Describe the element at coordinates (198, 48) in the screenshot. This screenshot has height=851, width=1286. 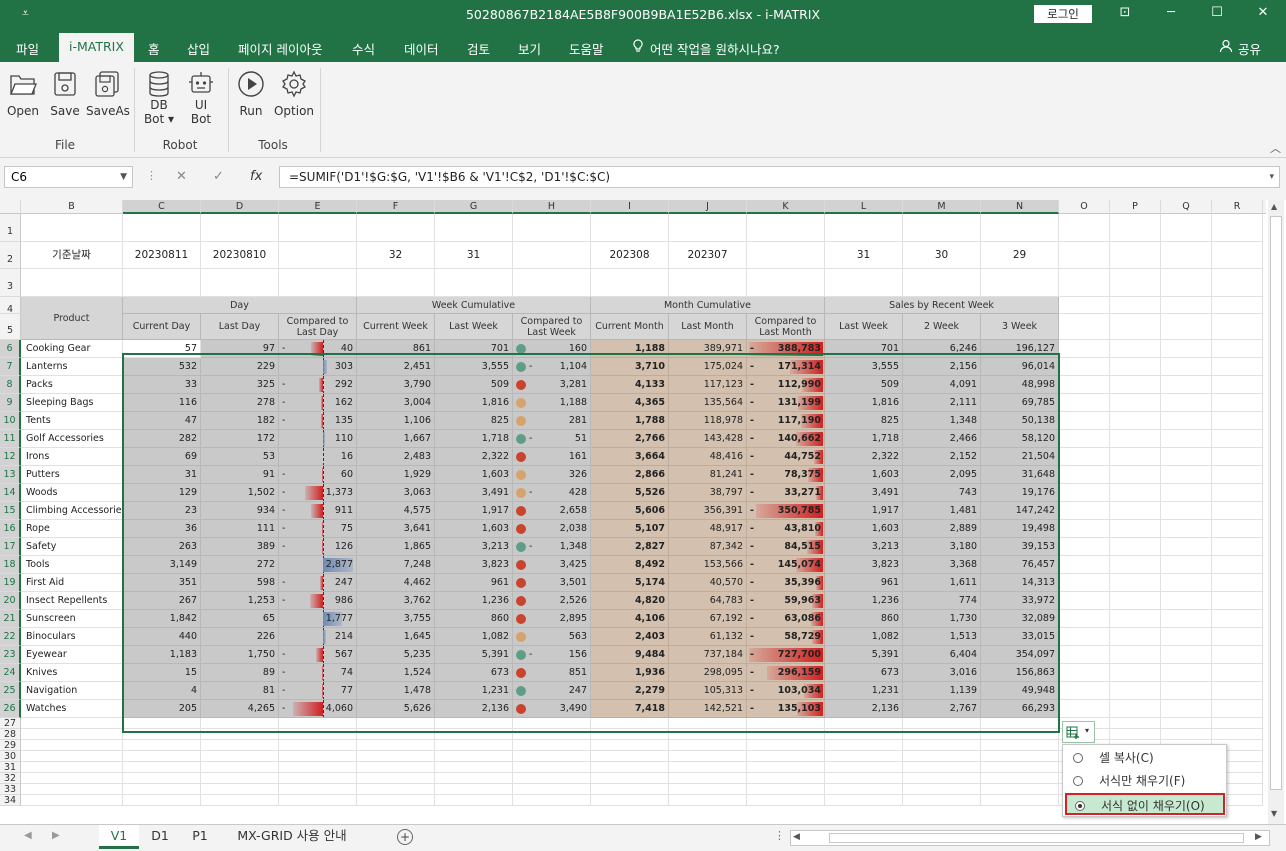
I see `menu-insert: 삽입` at that location.